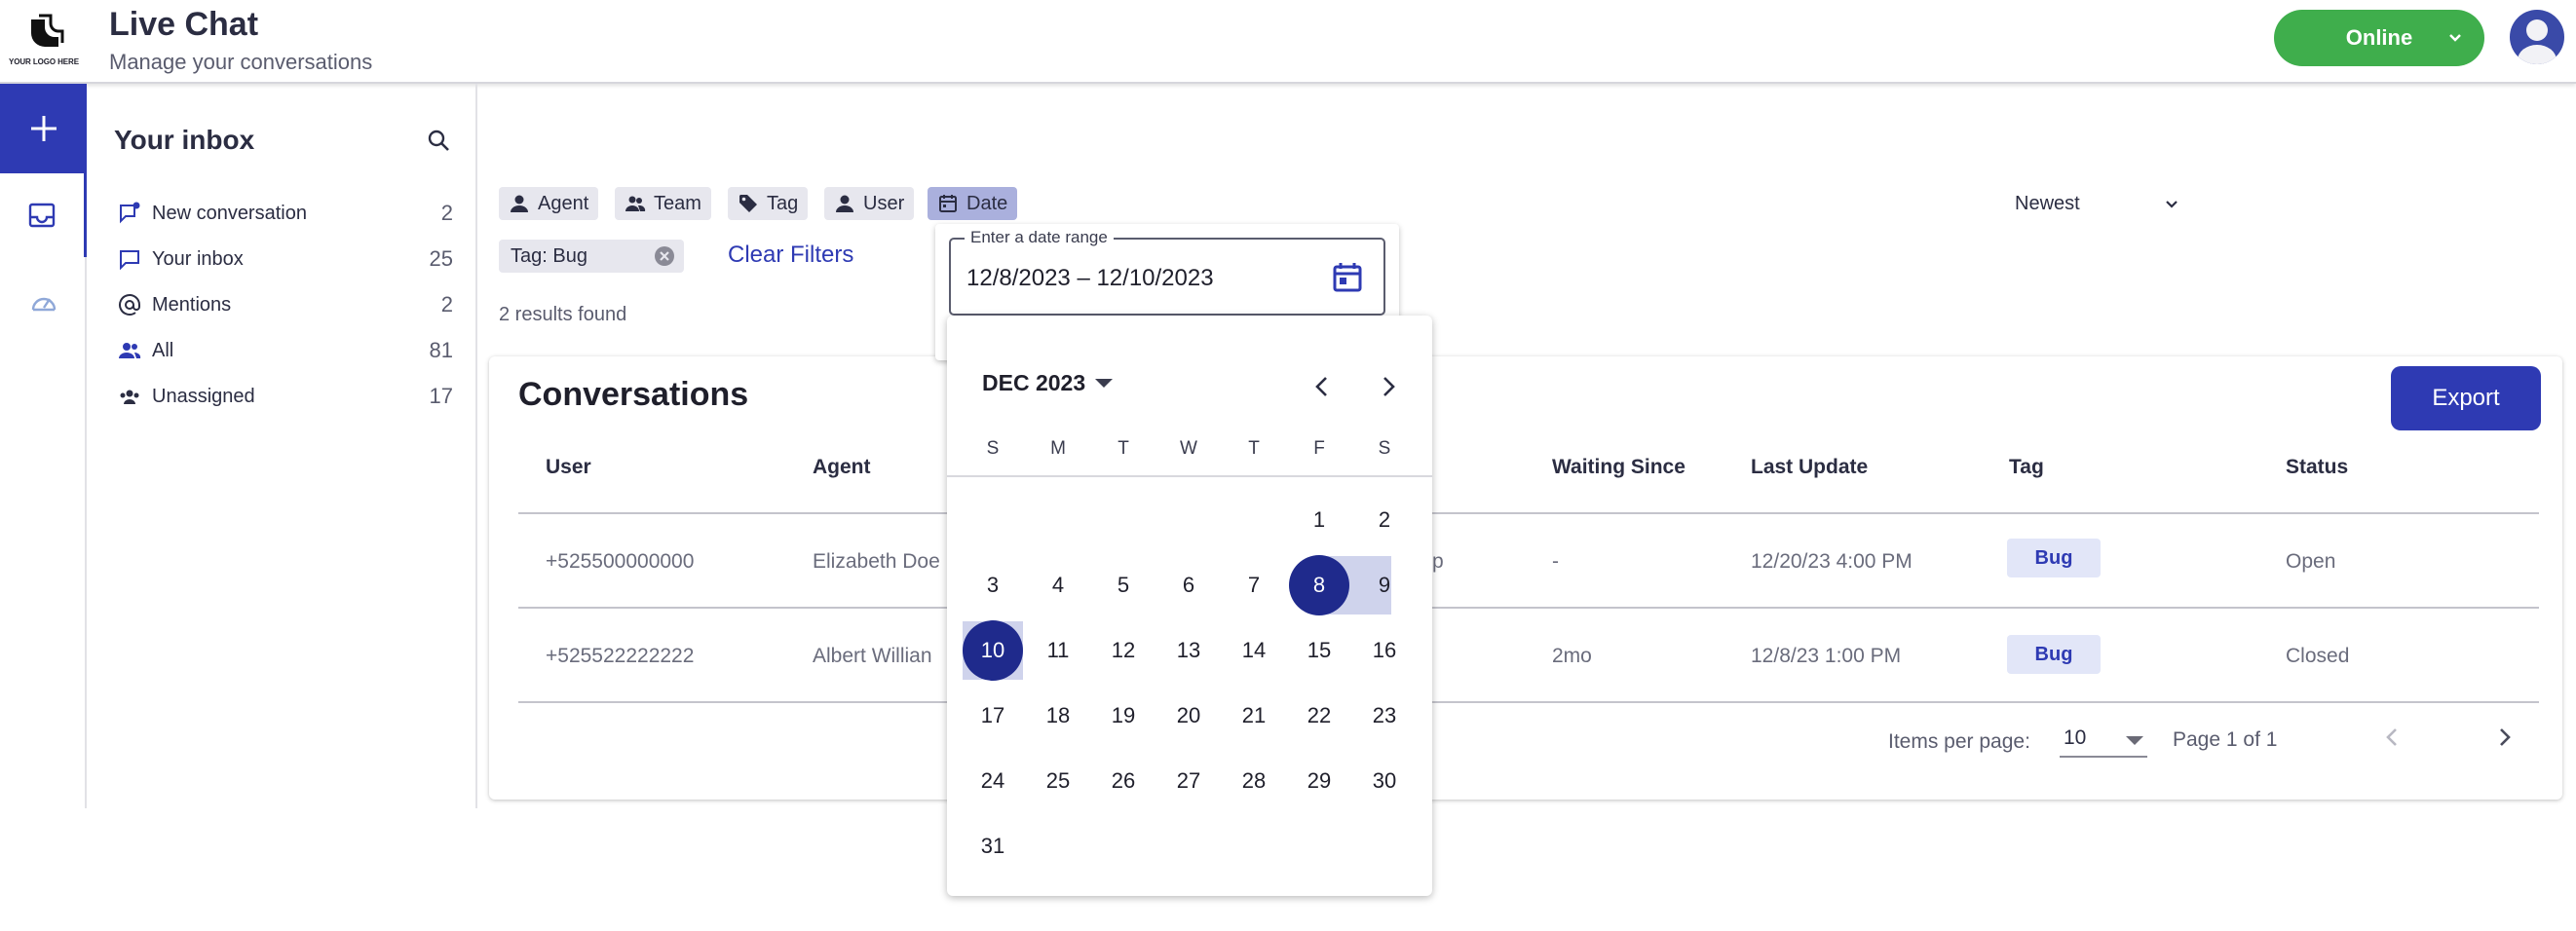 Image resolution: width=2576 pixels, height=931 pixels. What do you see at coordinates (1058, 585) in the screenshot?
I see `calendar-day: 4` at bounding box center [1058, 585].